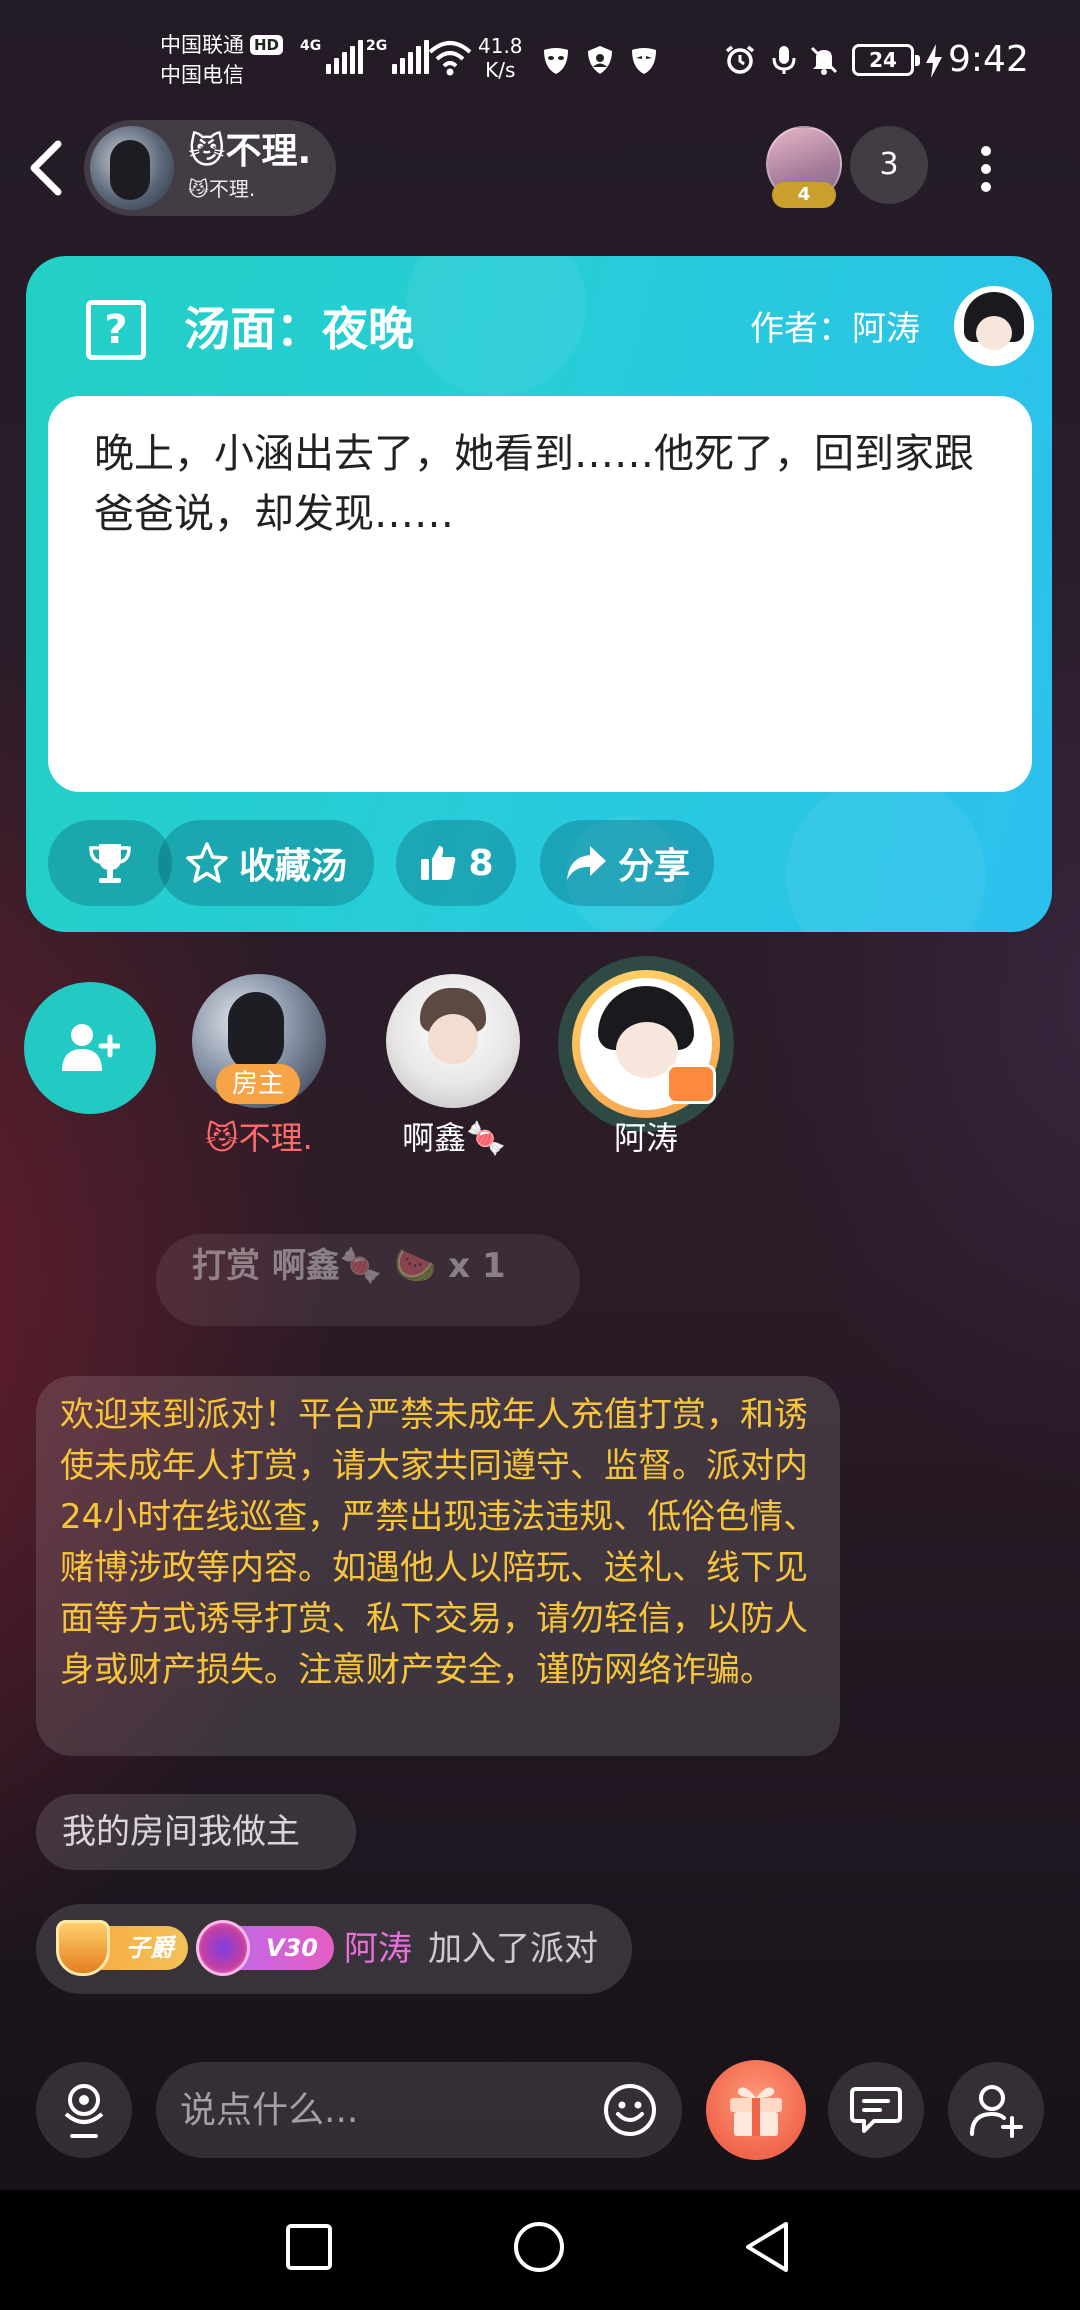 The image size is (1080, 2310). What do you see at coordinates (645, 1138) in the screenshot?
I see `seat-name-3: 阿涛` at bounding box center [645, 1138].